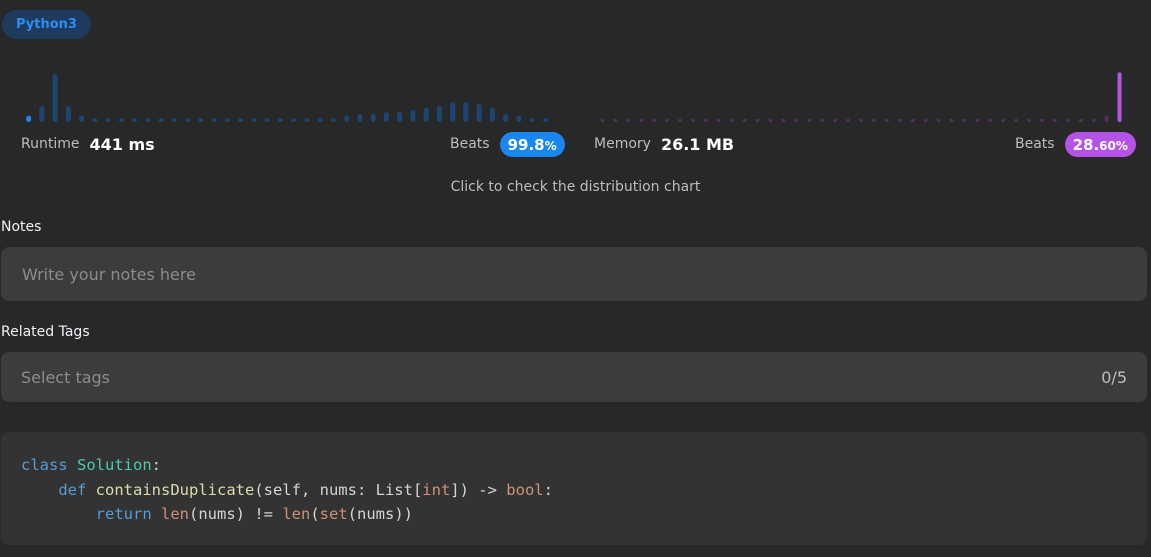 This screenshot has height=557, width=1151. I want to click on memory-beats: Beats 28.60%, so click(1075, 144).